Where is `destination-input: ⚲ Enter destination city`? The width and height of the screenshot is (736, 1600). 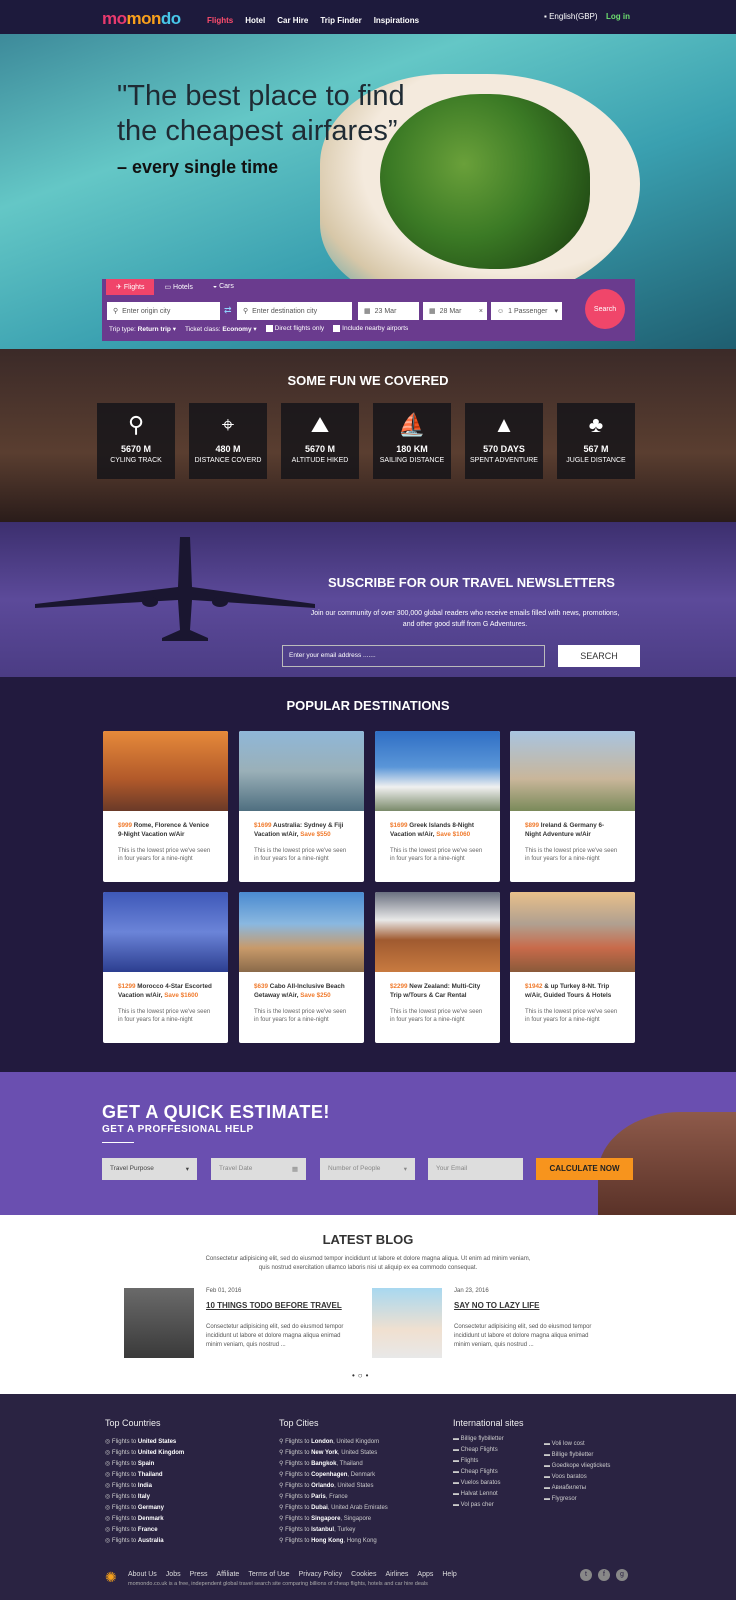 destination-input: ⚲ Enter destination city is located at coordinates (294, 311).